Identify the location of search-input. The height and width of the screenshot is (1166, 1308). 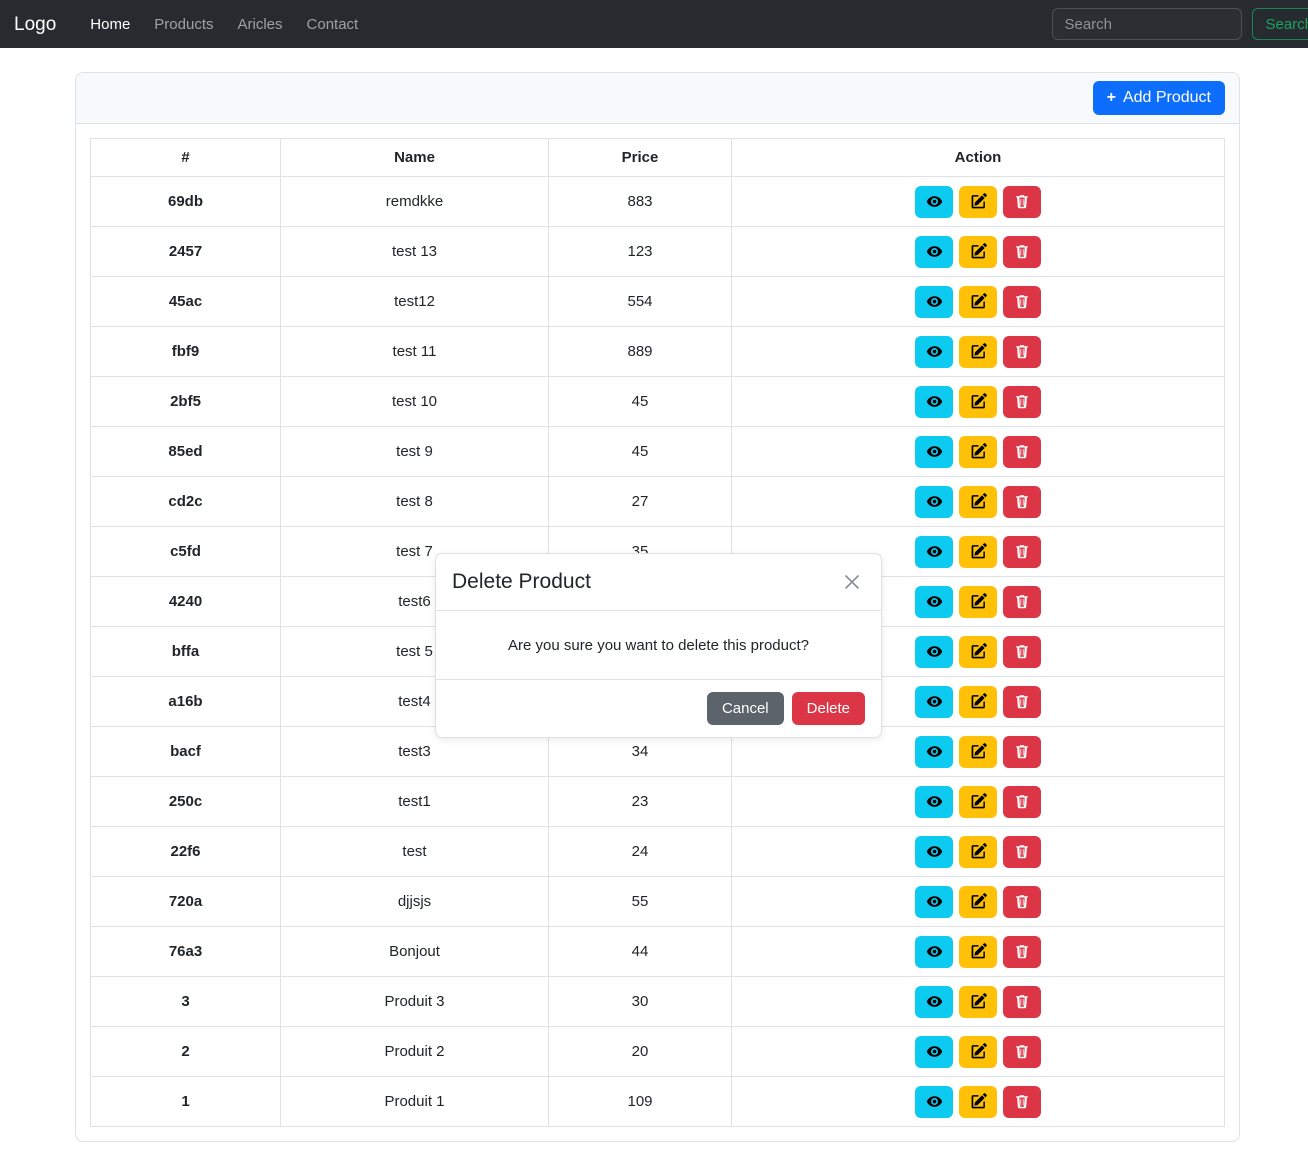
(1147, 24).